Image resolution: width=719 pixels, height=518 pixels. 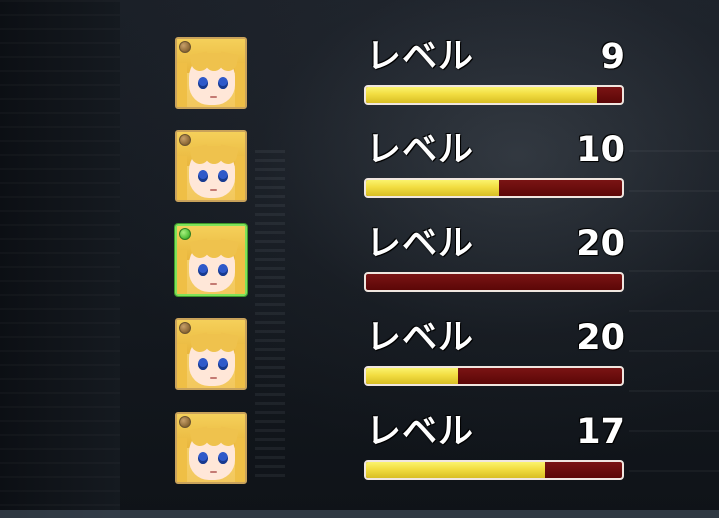 What do you see at coordinates (456, 470) in the screenshot?
I see `exp-fill` at bounding box center [456, 470].